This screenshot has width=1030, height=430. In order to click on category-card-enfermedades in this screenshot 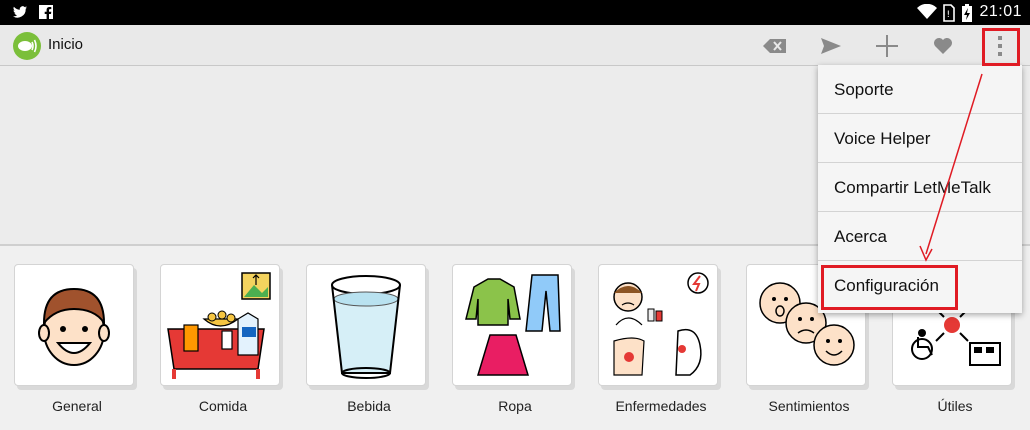, I will do `click(658, 327)`.